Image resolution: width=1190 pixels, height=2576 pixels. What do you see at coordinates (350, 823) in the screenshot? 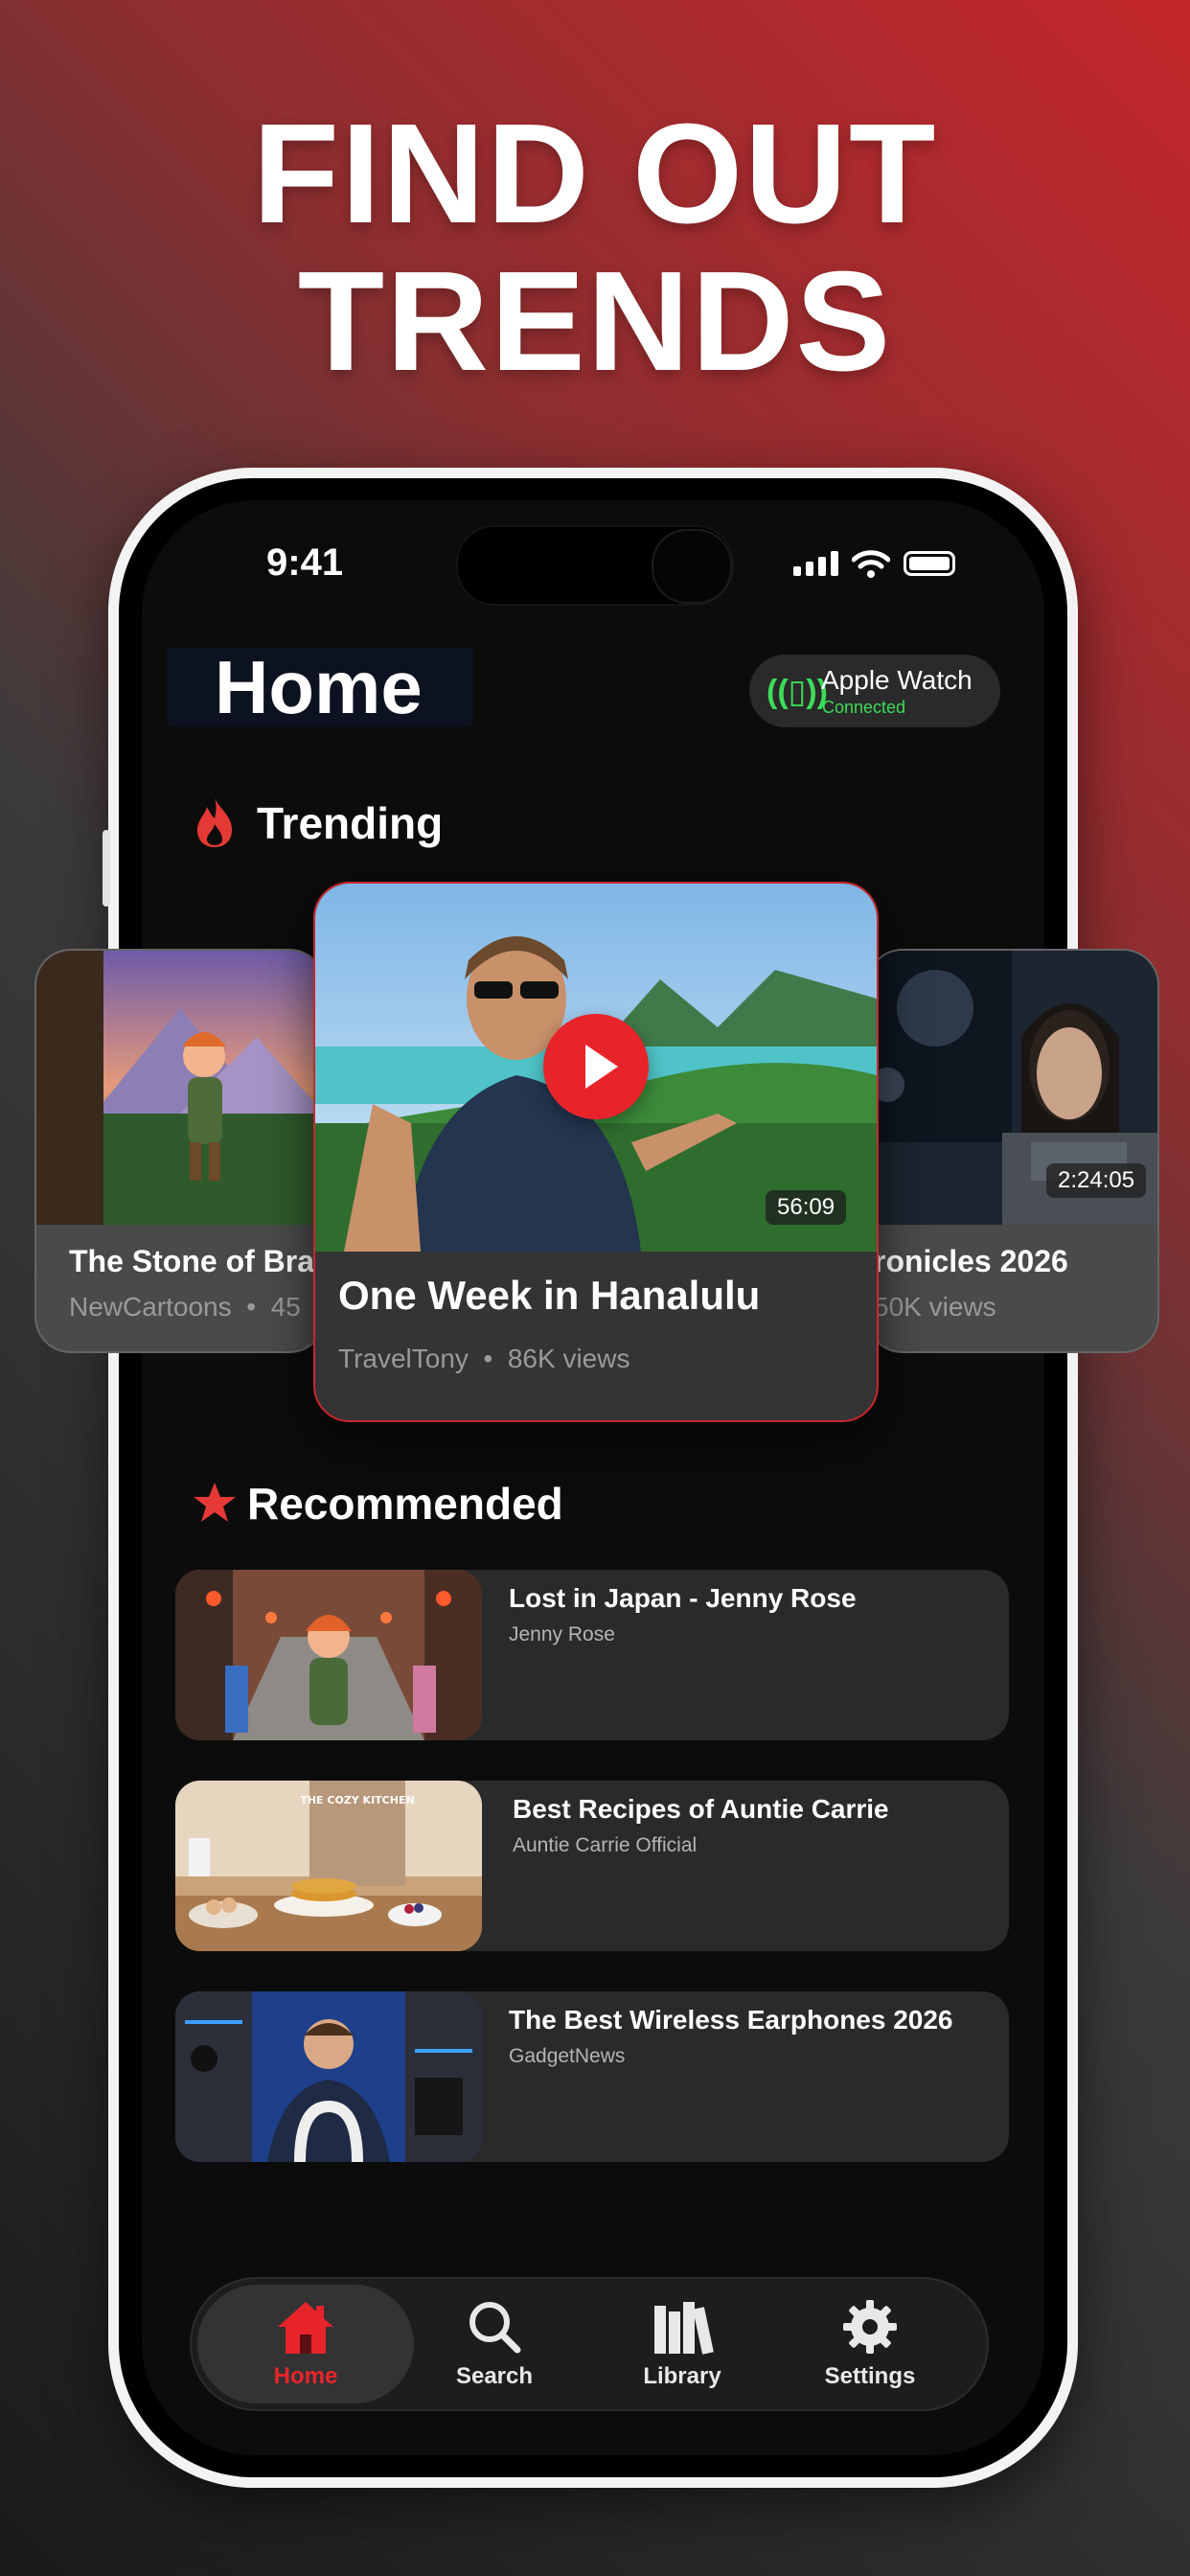
I see `trending-heading: Trending` at bounding box center [350, 823].